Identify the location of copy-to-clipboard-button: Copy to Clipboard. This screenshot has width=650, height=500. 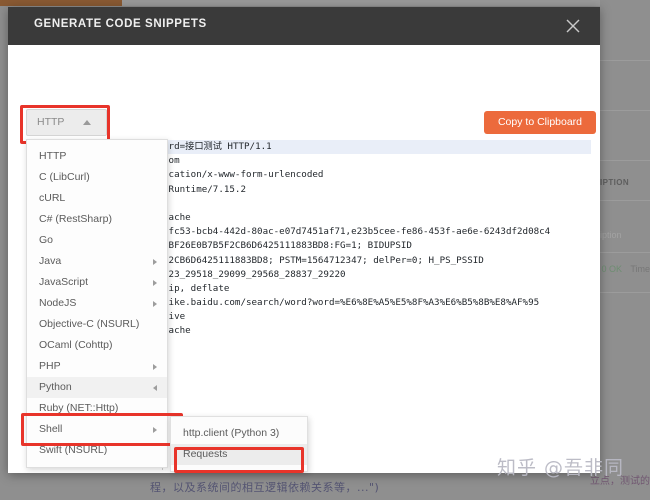
(540, 122).